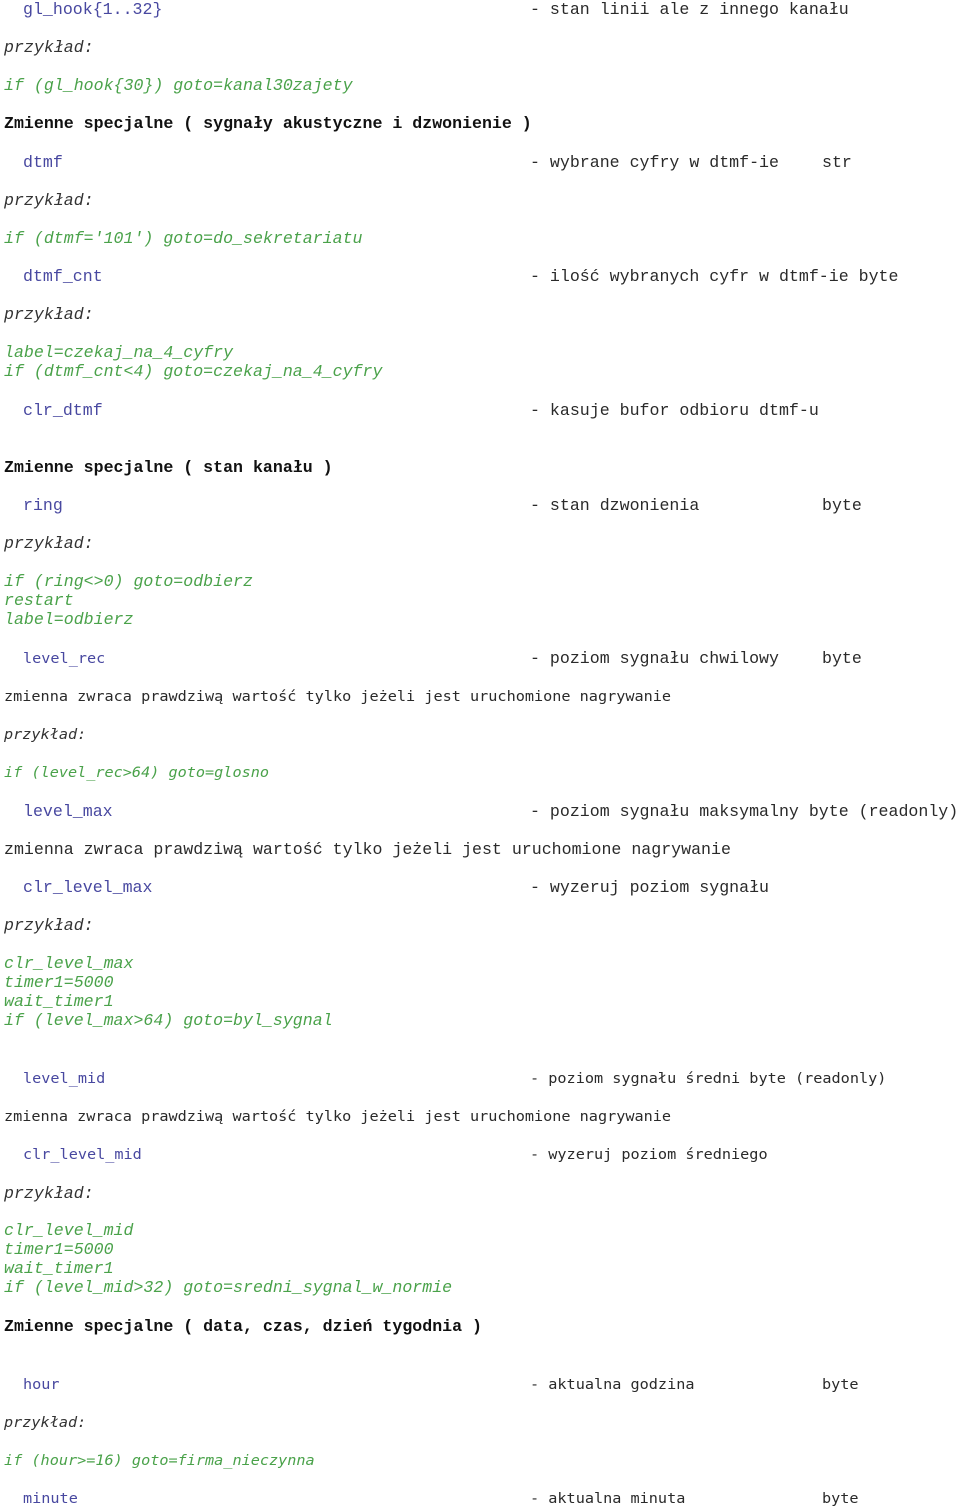  Describe the element at coordinates (50, 1498) in the screenshot. I see `var-name: minute` at that location.